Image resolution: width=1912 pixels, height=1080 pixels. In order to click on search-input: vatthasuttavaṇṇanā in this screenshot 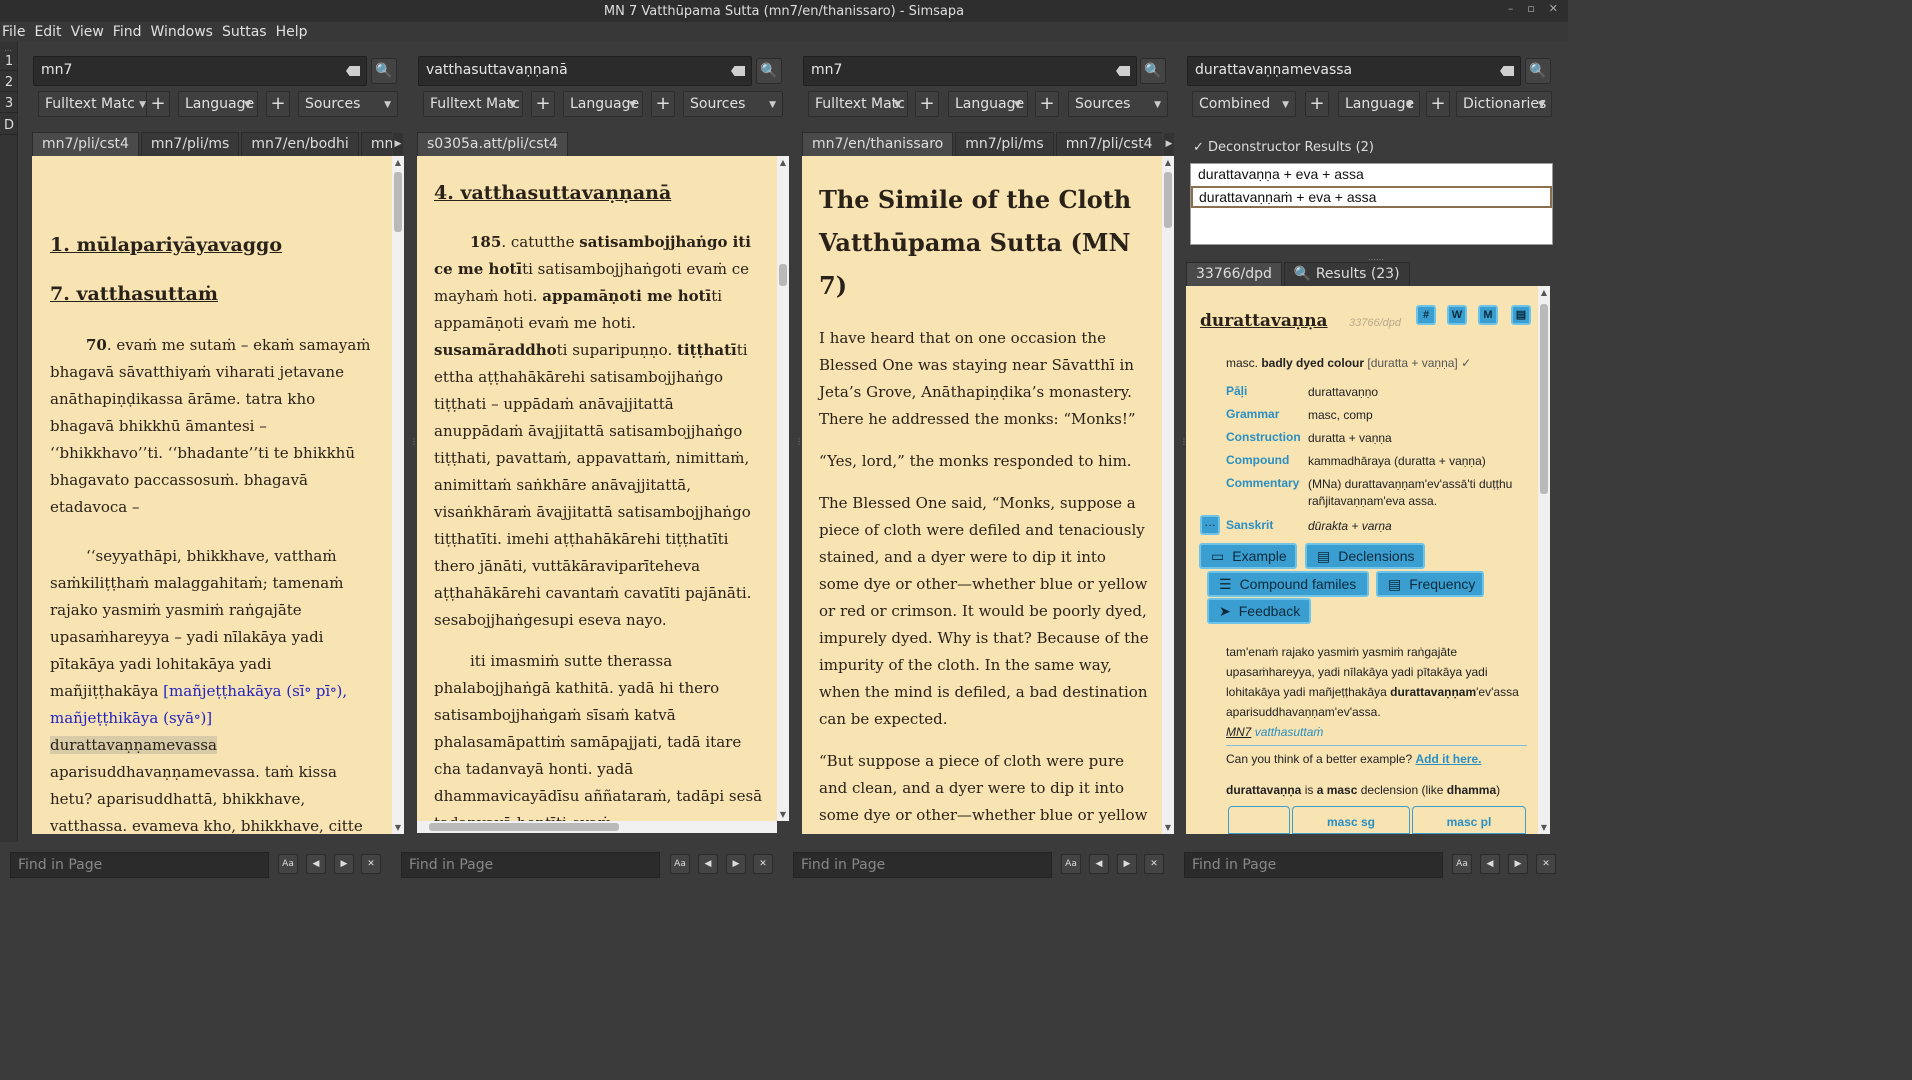, I will do `click(585, 71)`.